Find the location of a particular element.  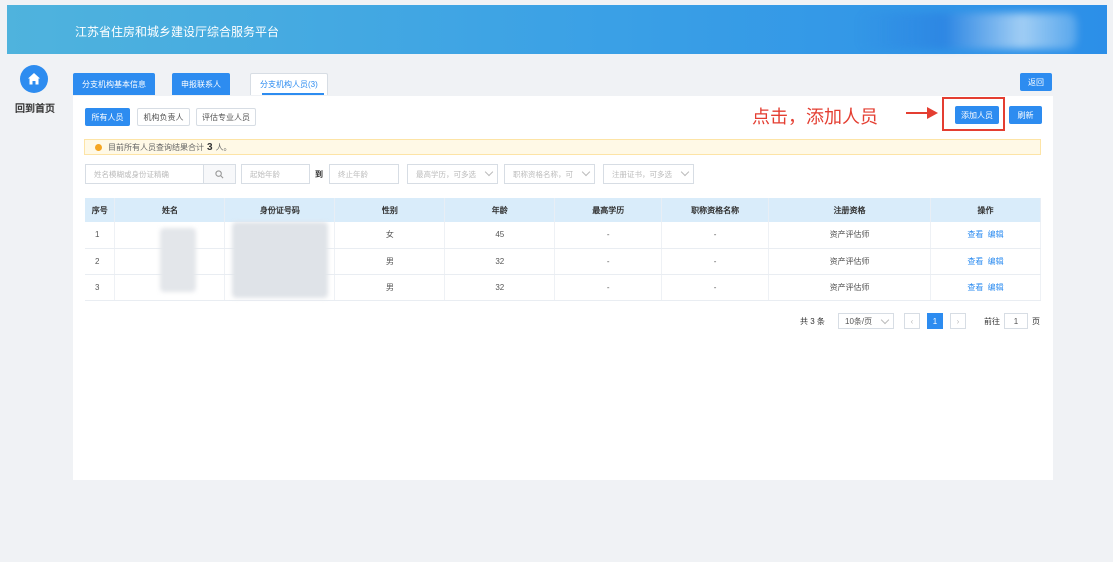

col-header-index: 序号 is located at coordinates (100, 210).